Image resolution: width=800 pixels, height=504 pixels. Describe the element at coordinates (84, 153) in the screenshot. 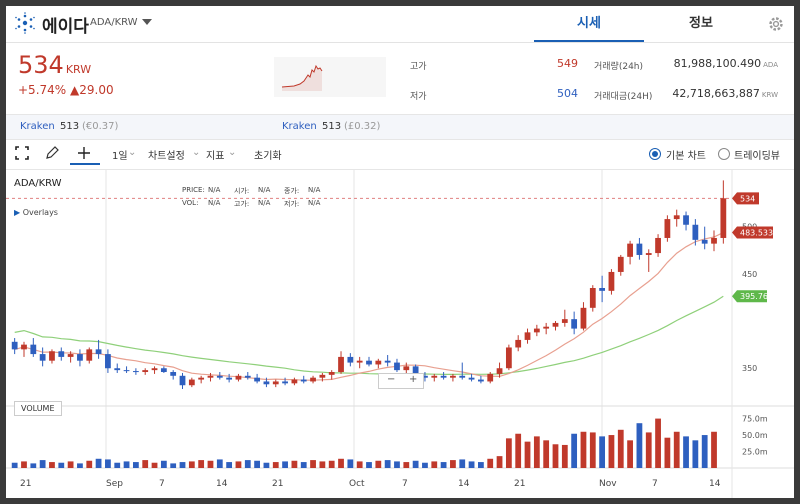

I see `crosshair-icon` at that location.